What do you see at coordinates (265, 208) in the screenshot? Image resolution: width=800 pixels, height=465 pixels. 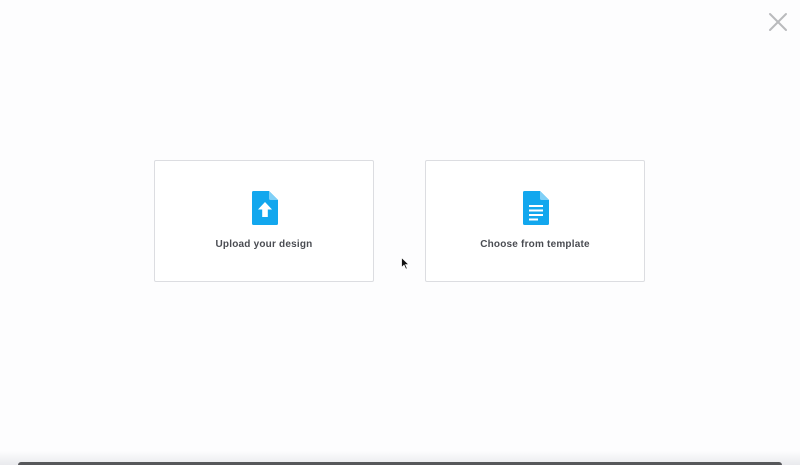 I see `upload-file-icon` at bounding box center [265, 208].